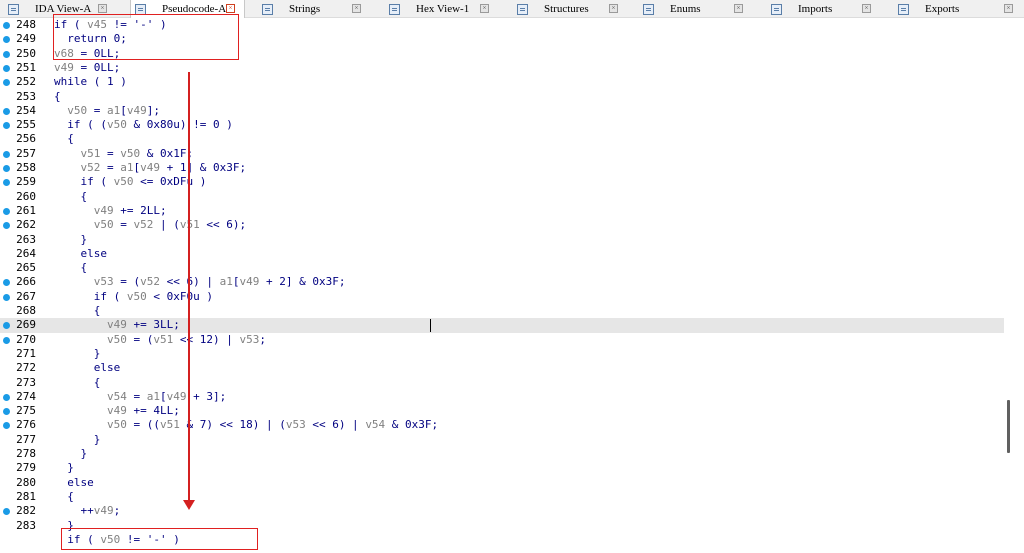 This screenshot has height=553, width=1024. I want to click on tab-exports: Exports ×, so click(958, 9).